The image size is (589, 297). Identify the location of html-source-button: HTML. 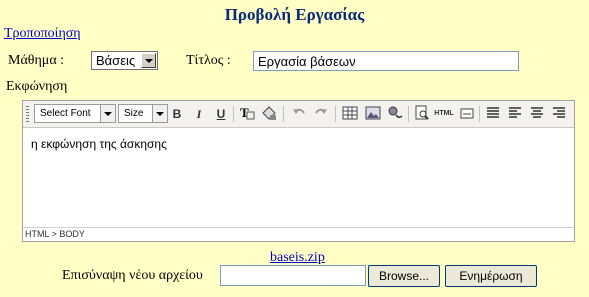
(444, 114).